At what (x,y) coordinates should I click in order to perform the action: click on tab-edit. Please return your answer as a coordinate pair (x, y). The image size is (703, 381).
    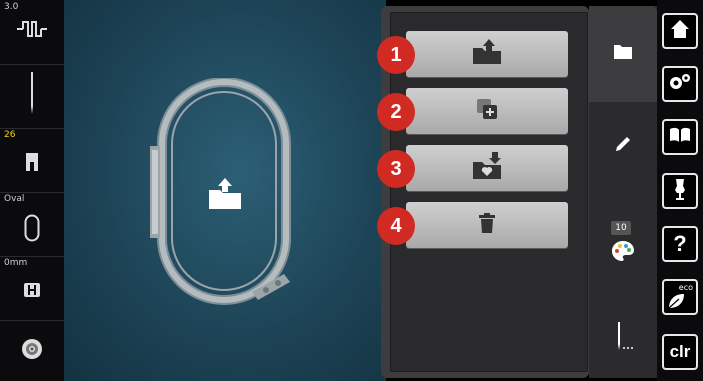
    Looking at the image, I should click on (623, 146).